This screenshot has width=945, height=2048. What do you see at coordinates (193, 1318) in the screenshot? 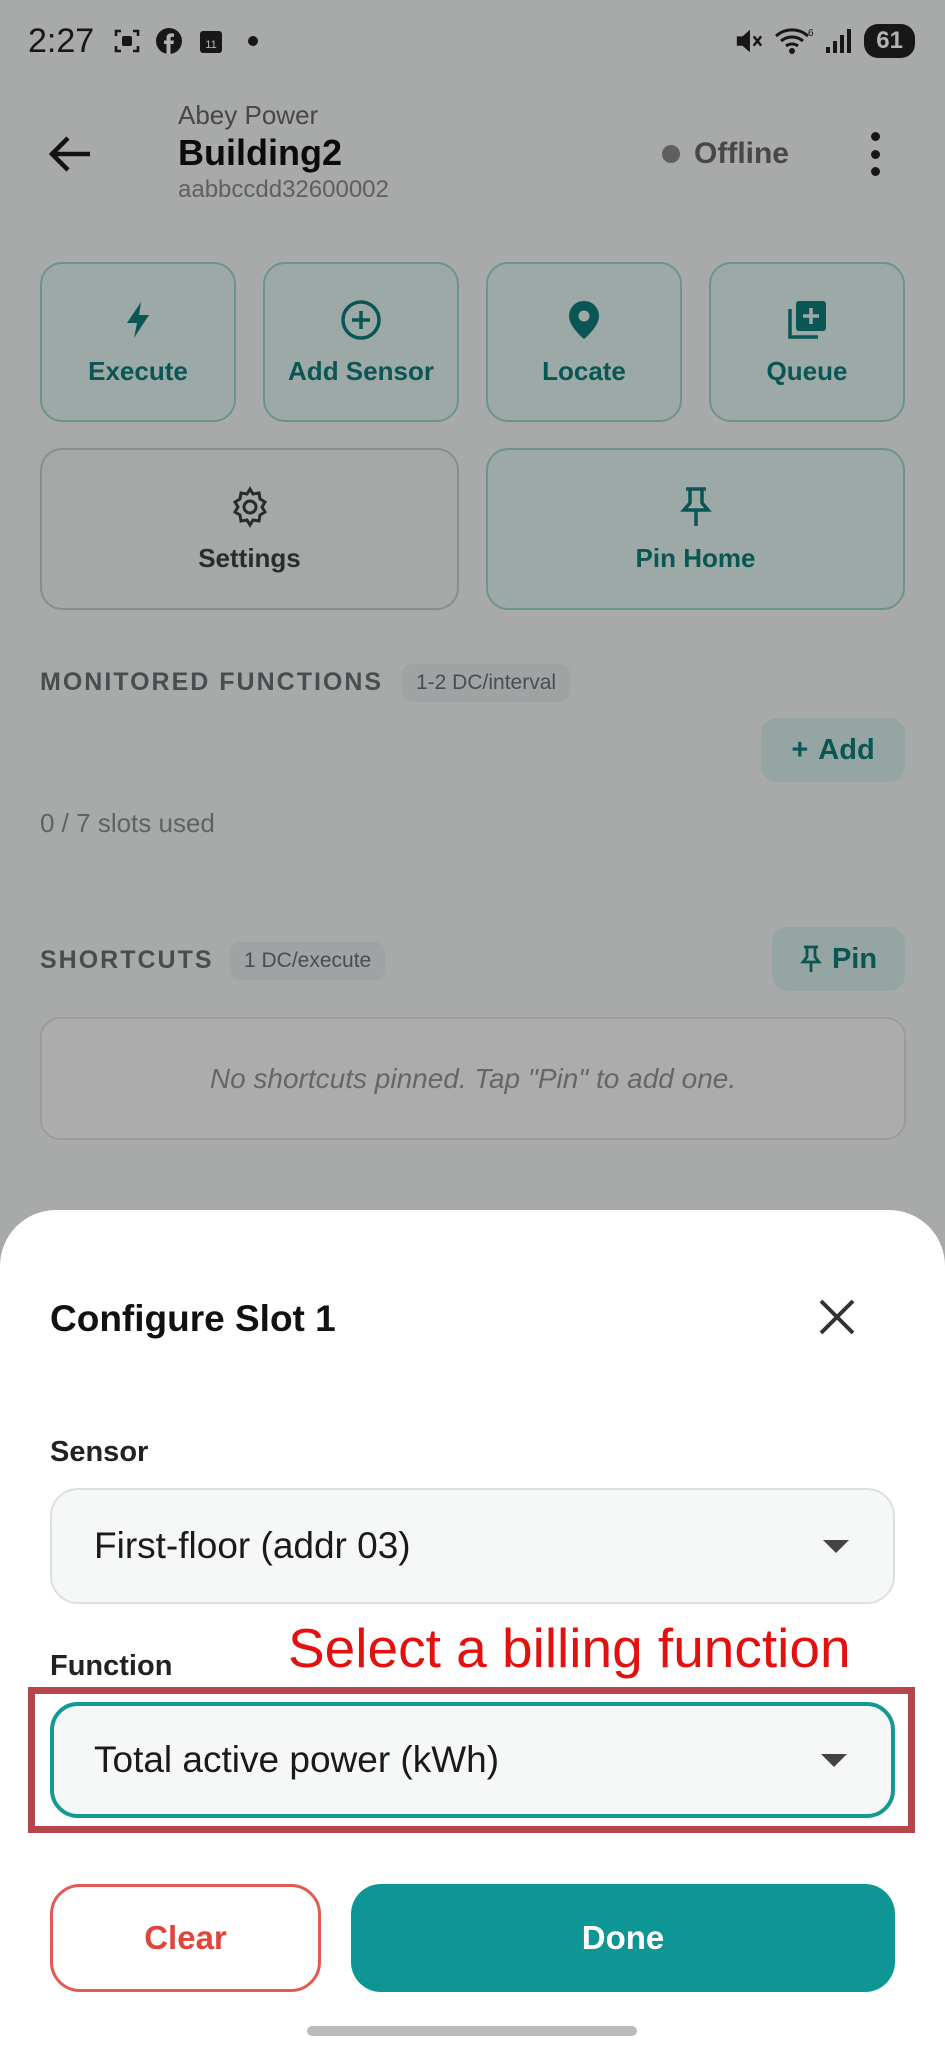
I see `sheet-title: Configure Slot 1` at bounding box center [193, 1318].